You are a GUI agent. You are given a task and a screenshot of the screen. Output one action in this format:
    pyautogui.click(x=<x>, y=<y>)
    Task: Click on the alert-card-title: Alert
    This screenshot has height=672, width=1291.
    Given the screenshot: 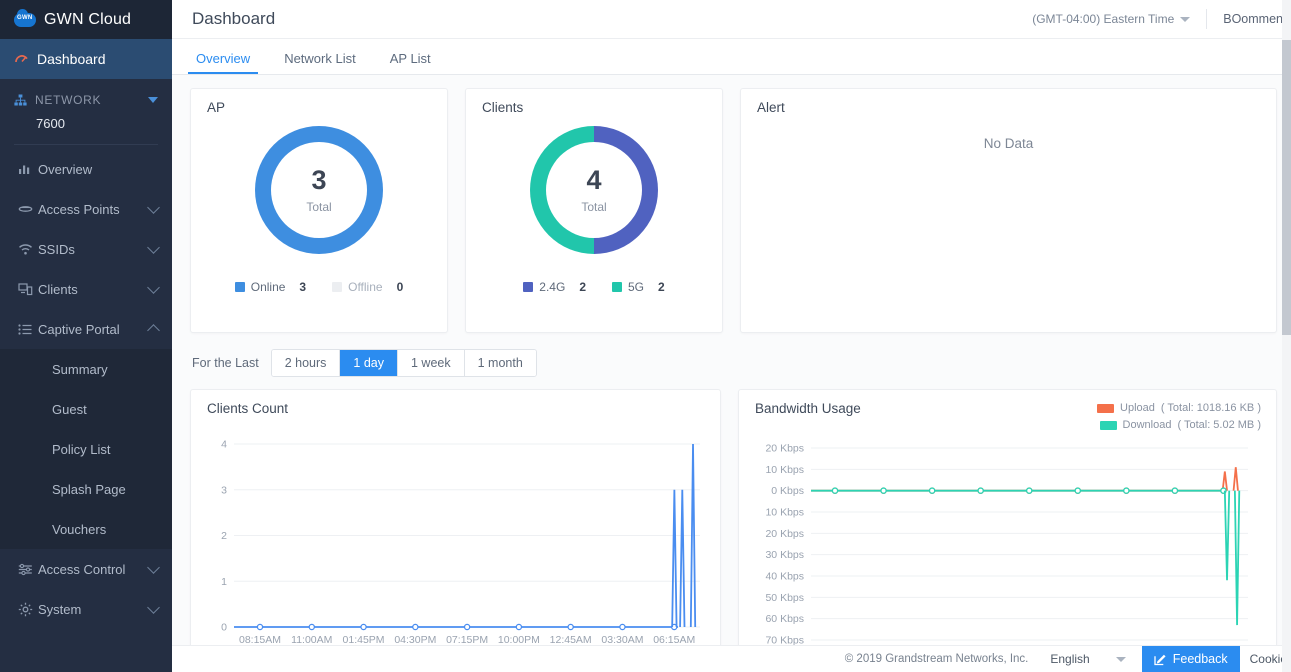 What is the action you would take?
    pyautogui.click(x=771, y=107)
    